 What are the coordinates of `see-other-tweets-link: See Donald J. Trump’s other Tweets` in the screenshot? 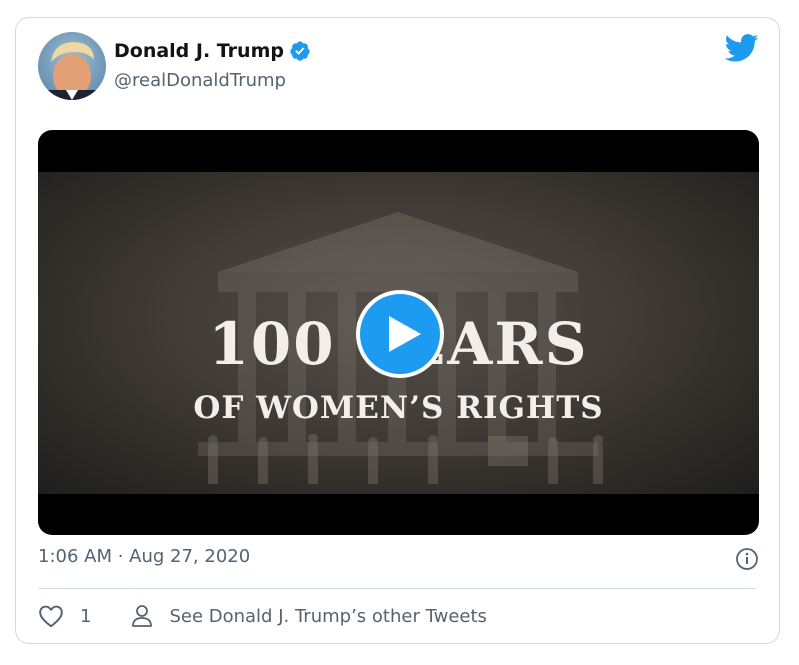 It's located at (309, 616).